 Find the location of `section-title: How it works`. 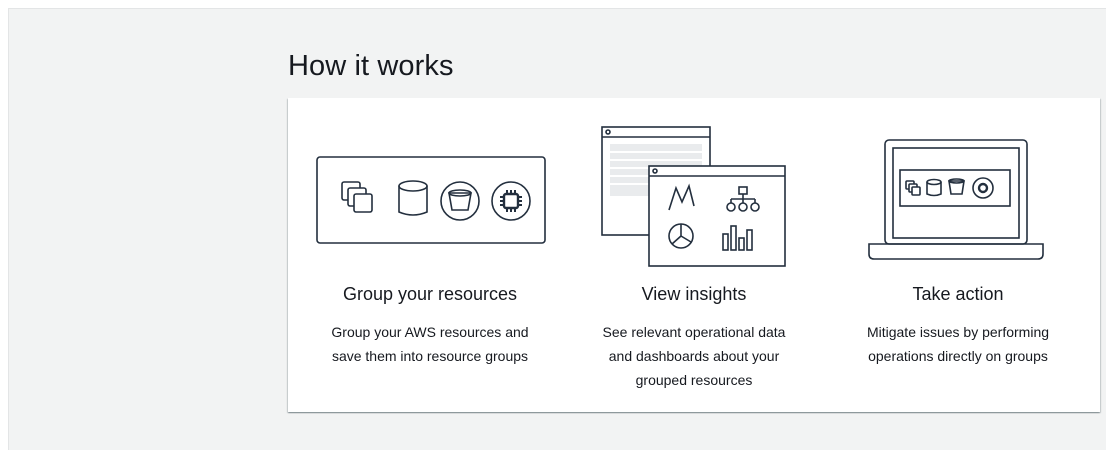

section-title: How it works is located at coordinates (371, 66).